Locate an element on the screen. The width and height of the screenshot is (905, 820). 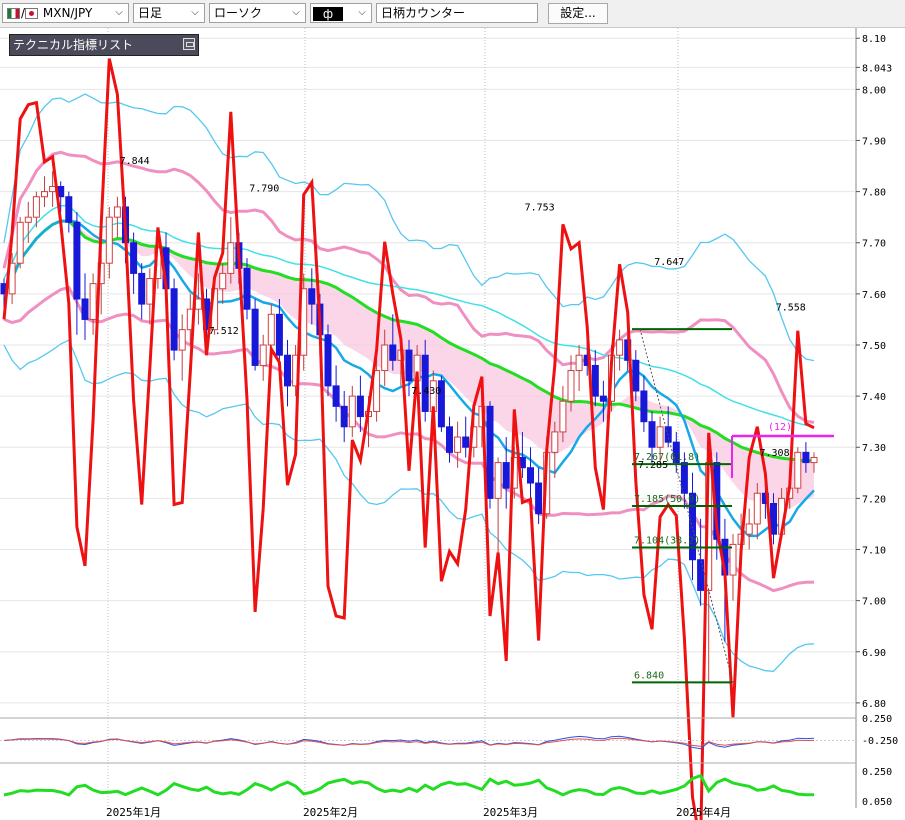
timeframe-label: 日足 is located at coordinates (150, 13).